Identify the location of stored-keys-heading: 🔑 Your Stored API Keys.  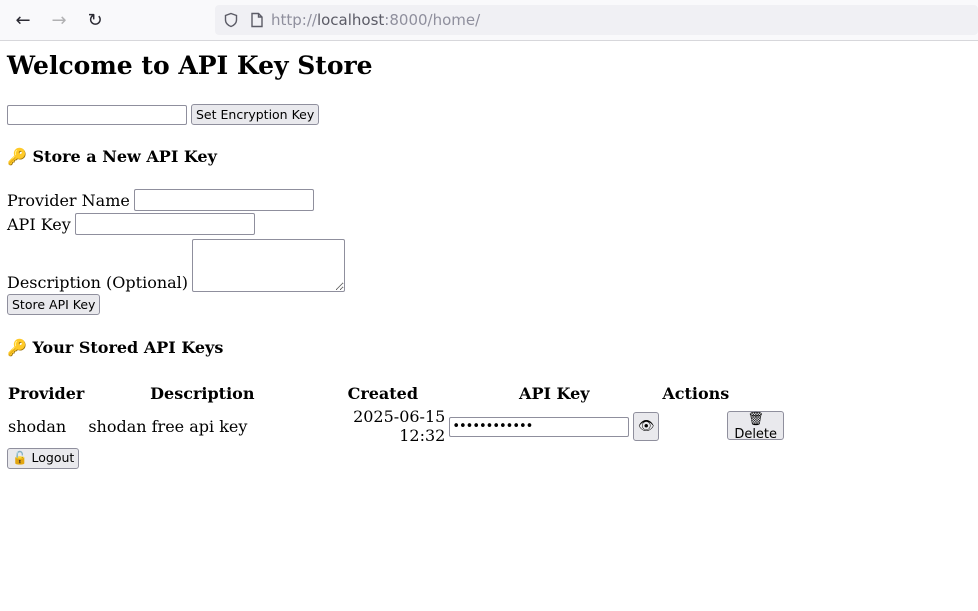
(115, 347).